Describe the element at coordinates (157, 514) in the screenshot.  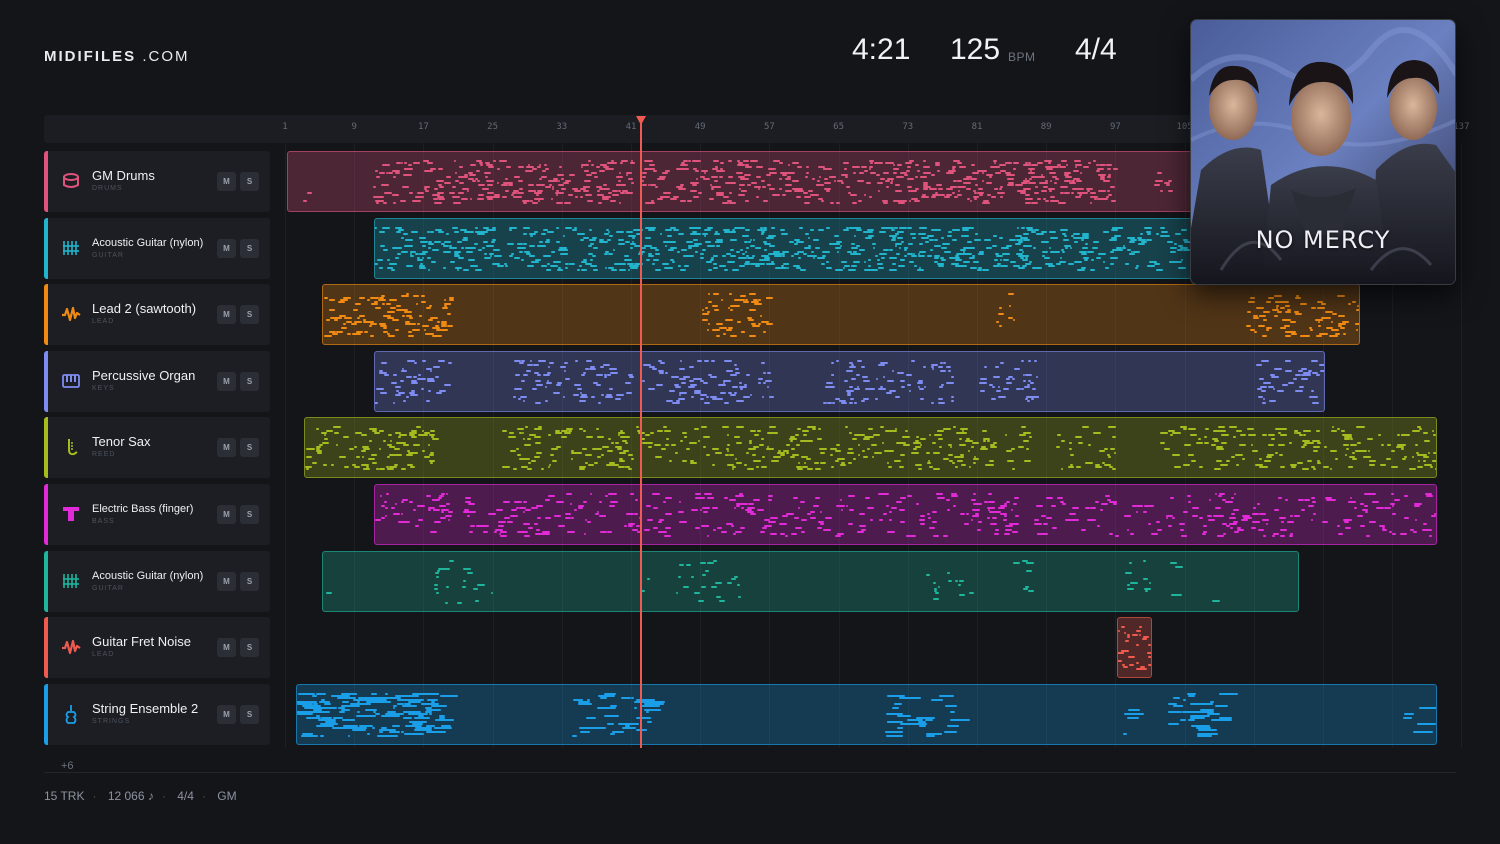
I see `track-header: Electric Bass (finger) BASS M S` at that location.